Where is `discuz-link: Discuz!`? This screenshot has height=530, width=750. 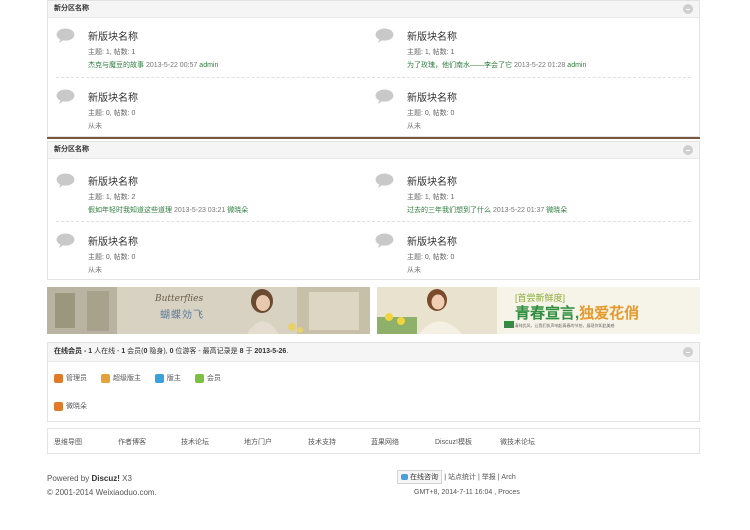 discuz-link: Discuz! is located at coordinates (105, 478).